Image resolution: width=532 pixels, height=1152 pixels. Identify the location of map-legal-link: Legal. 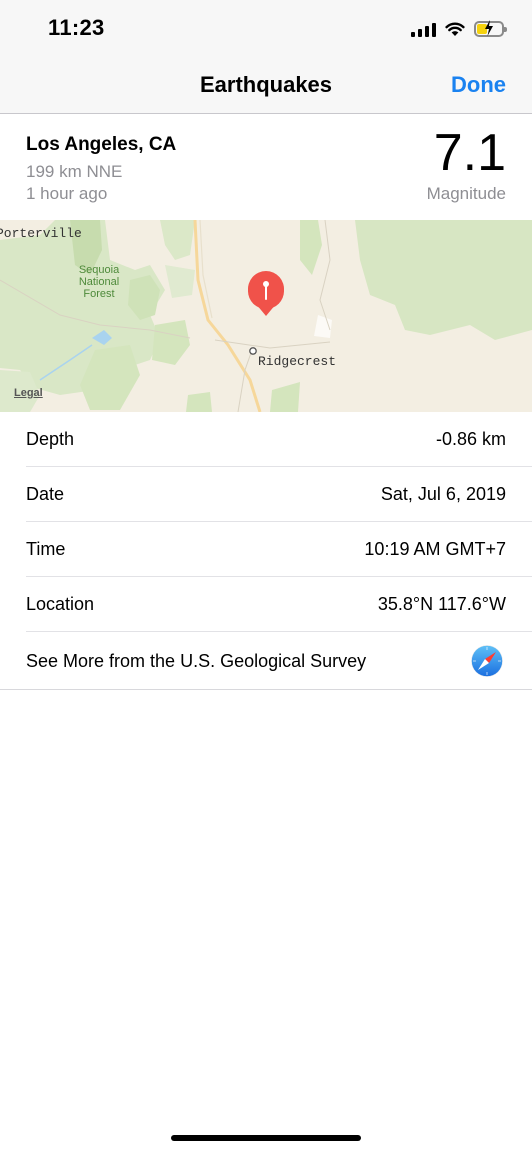
(28, 393).